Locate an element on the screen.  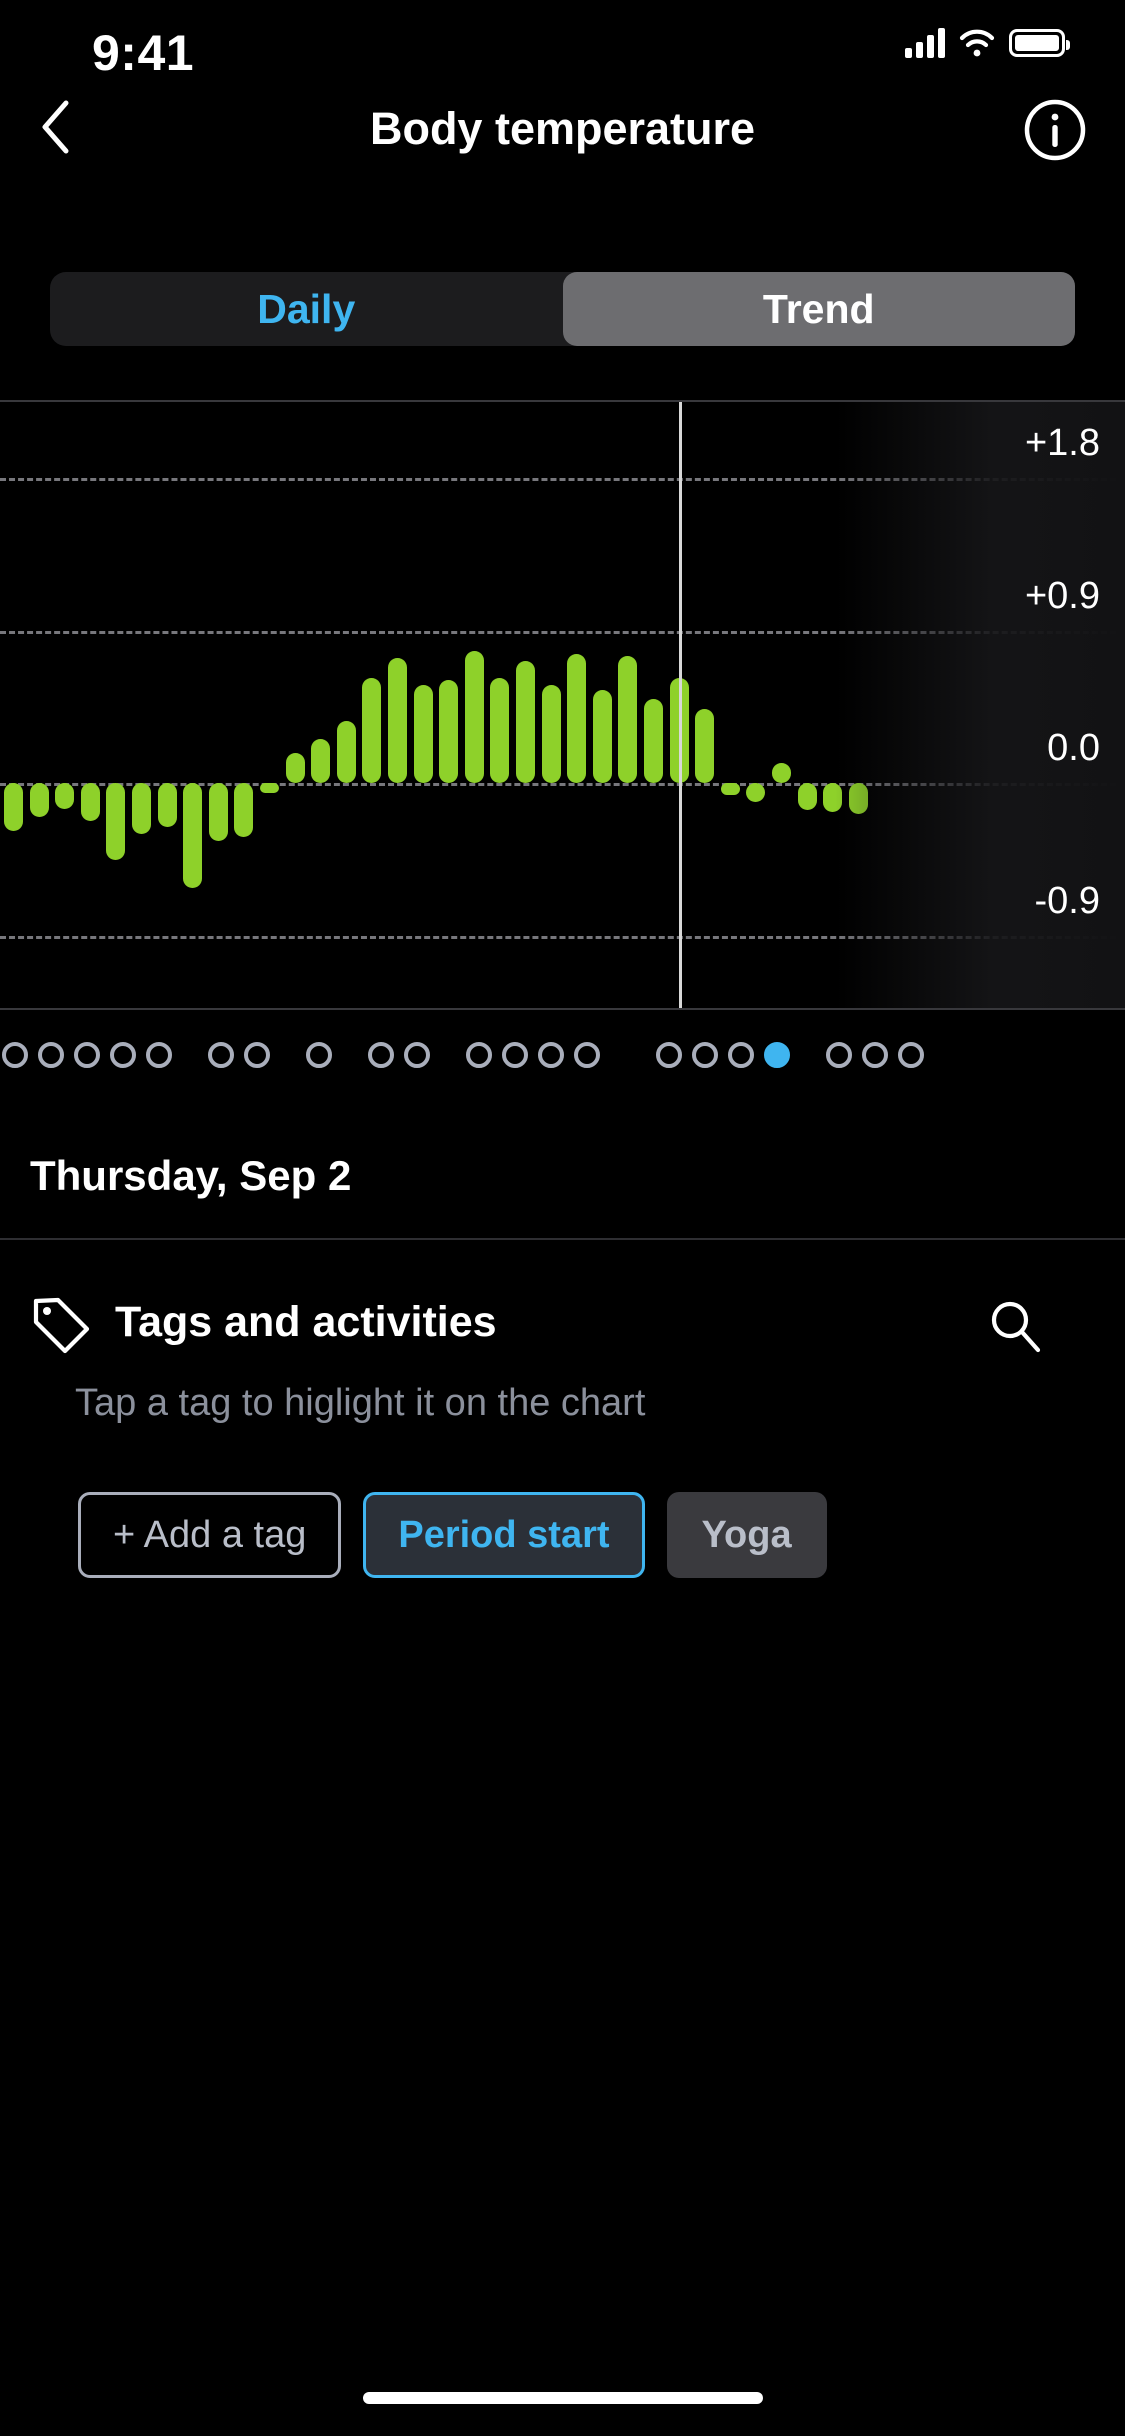
tag-chip-list: + Add a tag Period start Yoga is located at coordinates (578, 1535).